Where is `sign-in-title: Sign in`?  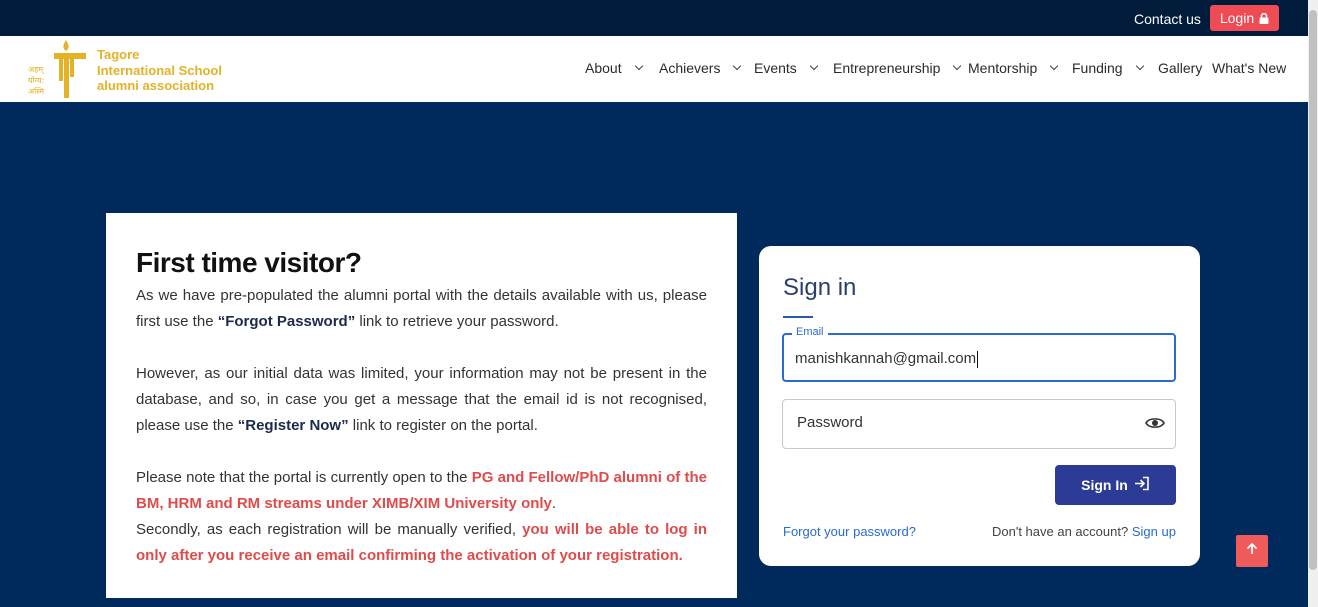 sign-in-title: Sign in is located at coordinates (820, 287).